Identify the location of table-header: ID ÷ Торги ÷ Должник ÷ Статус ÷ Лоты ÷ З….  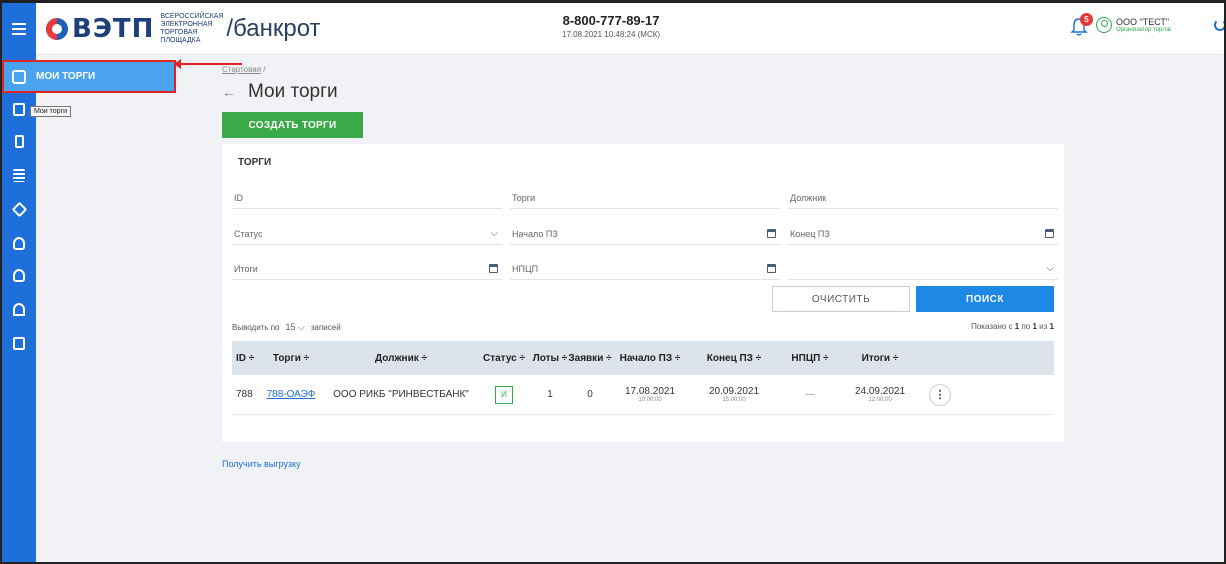
(643, 358).